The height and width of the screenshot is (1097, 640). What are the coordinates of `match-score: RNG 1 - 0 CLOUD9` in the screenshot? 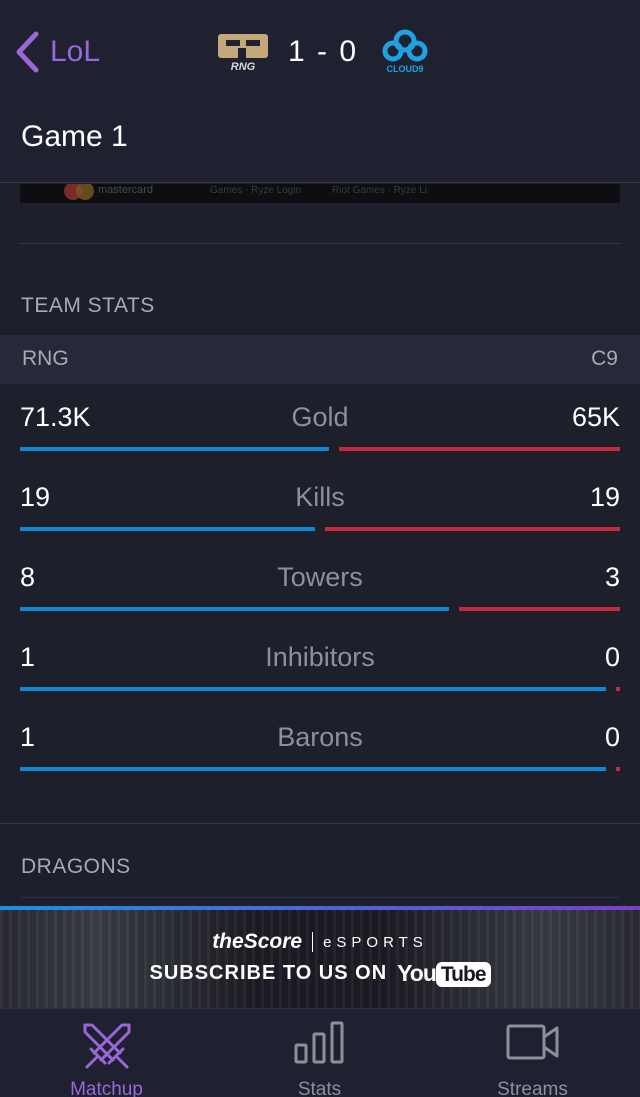 It's located at (323, 52).